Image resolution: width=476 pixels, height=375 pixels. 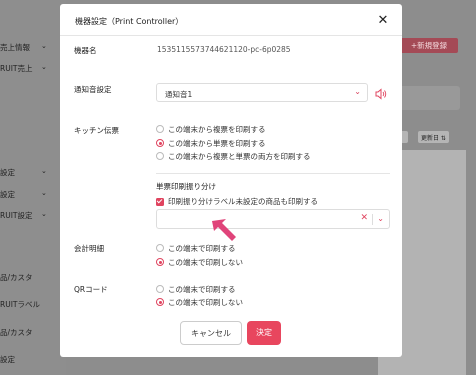 I want to click on sidebar-item-product-custom-2: 品/カスタ, so click(x=16, y=332).